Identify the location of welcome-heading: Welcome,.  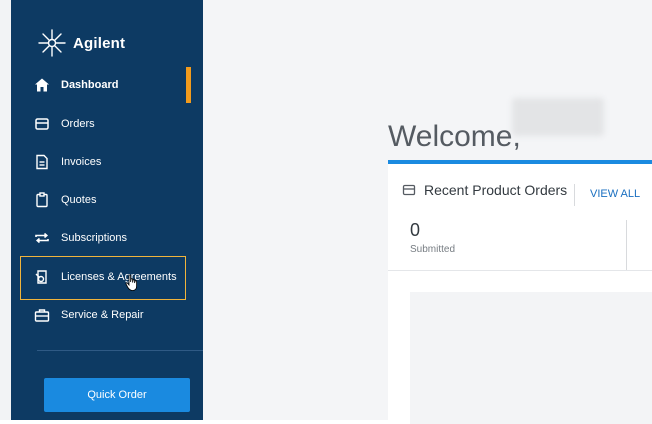
(454, 137).